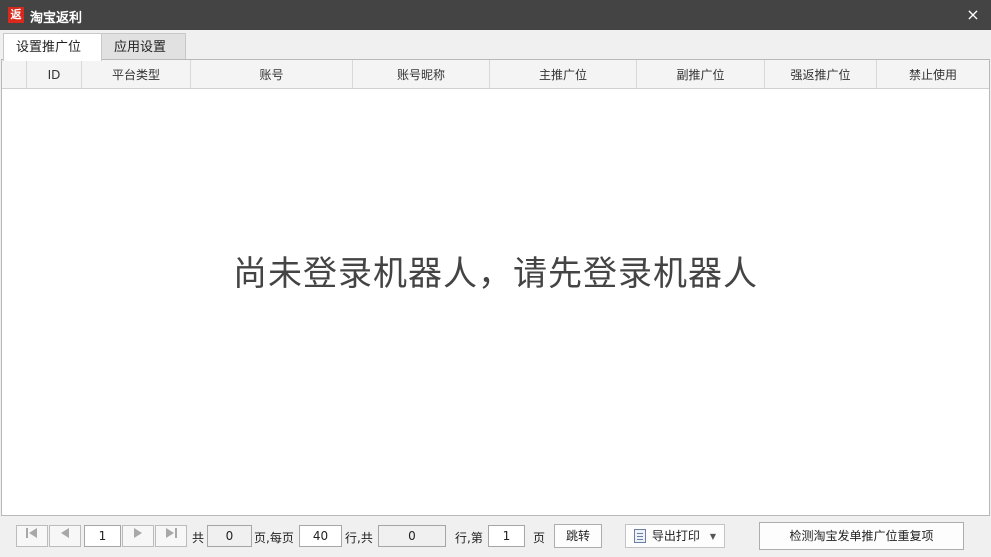  I want to click on next-page-button, so click(138, 536).